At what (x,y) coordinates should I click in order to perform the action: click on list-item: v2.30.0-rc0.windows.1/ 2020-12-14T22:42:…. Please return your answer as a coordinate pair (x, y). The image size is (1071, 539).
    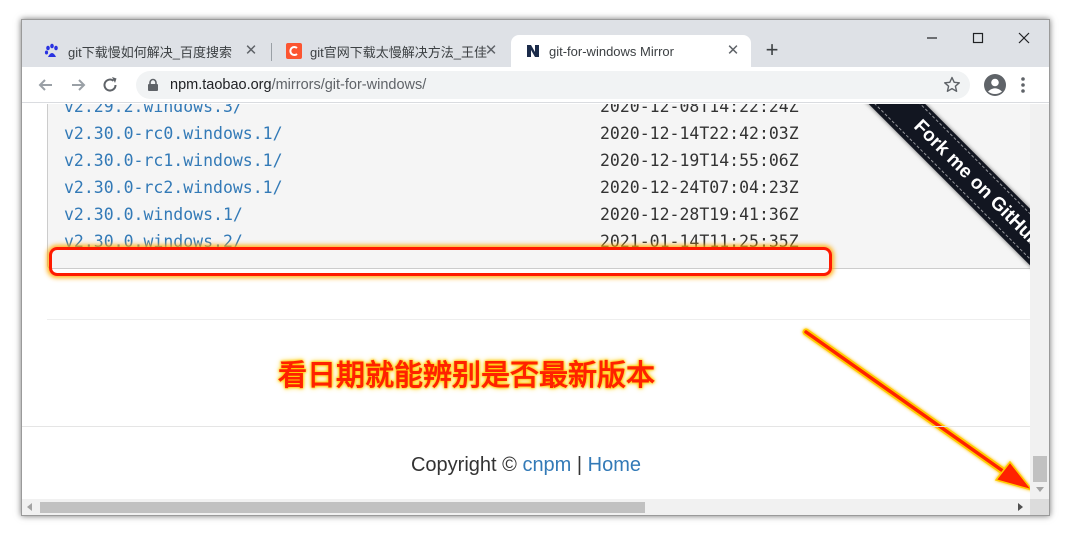
    Looking at the image, I should click on (464, 133).